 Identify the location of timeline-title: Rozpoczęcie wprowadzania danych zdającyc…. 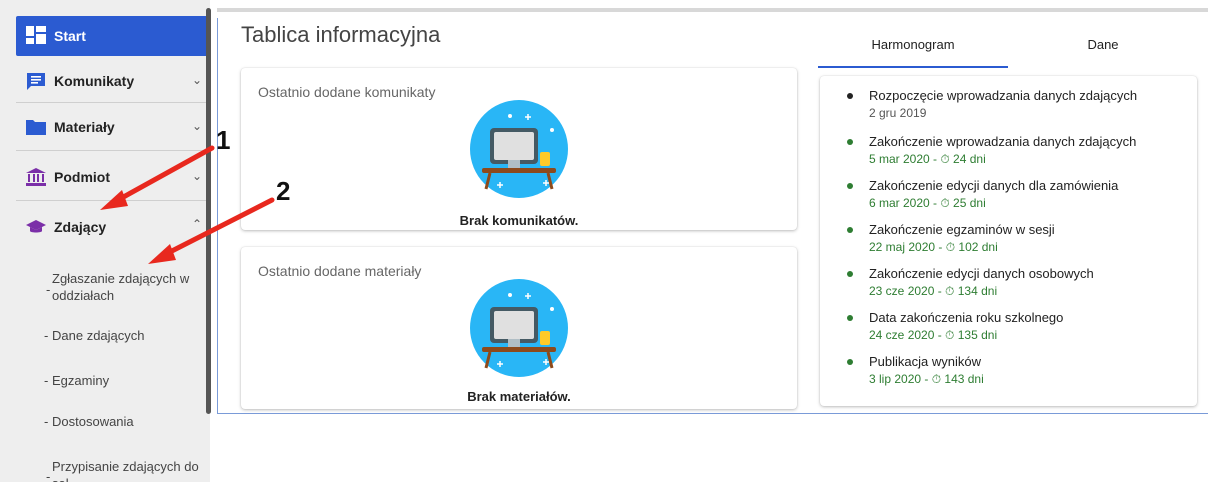
(1003, 95).